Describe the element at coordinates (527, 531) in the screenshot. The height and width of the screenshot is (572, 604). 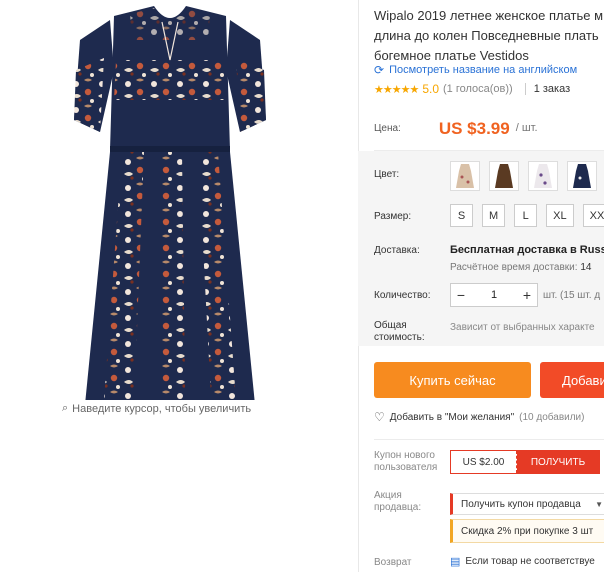
I see `bulk-discount-banner: Скидка 2% при покупке 3 шт` at that location.